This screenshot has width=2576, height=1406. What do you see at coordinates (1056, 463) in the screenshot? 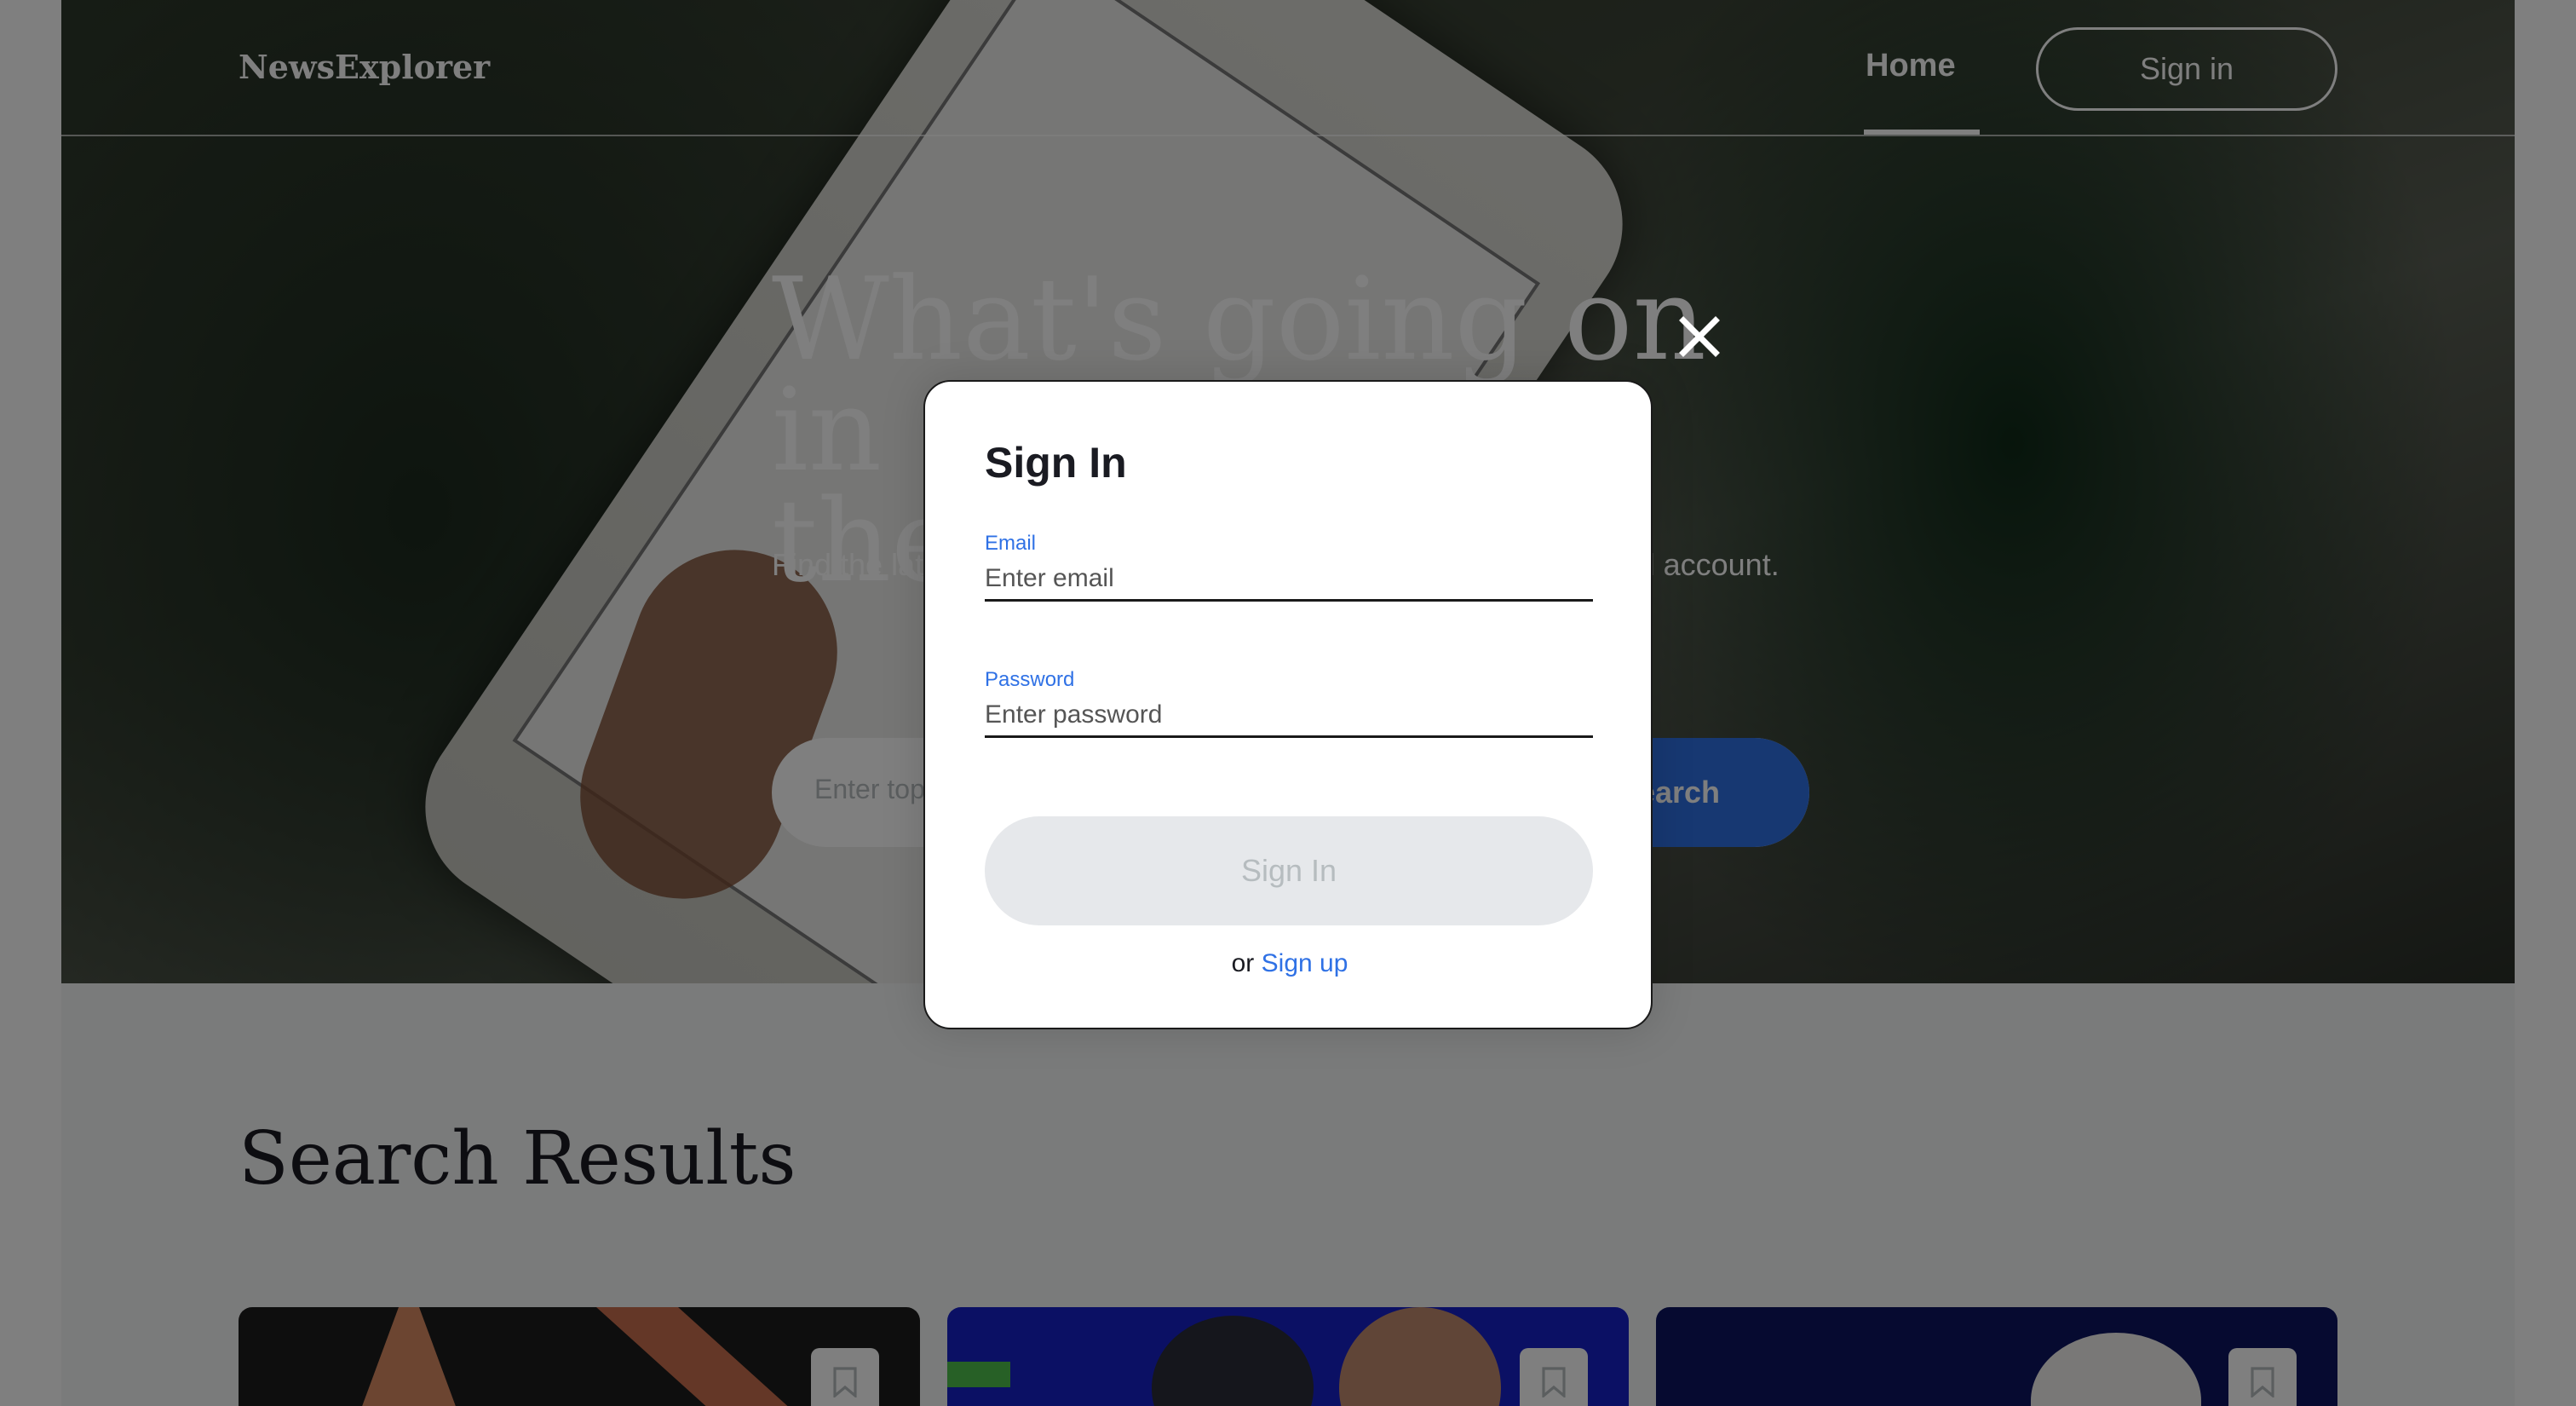
I see `modal-title: Sign In` at bounding box center [1056, 463].